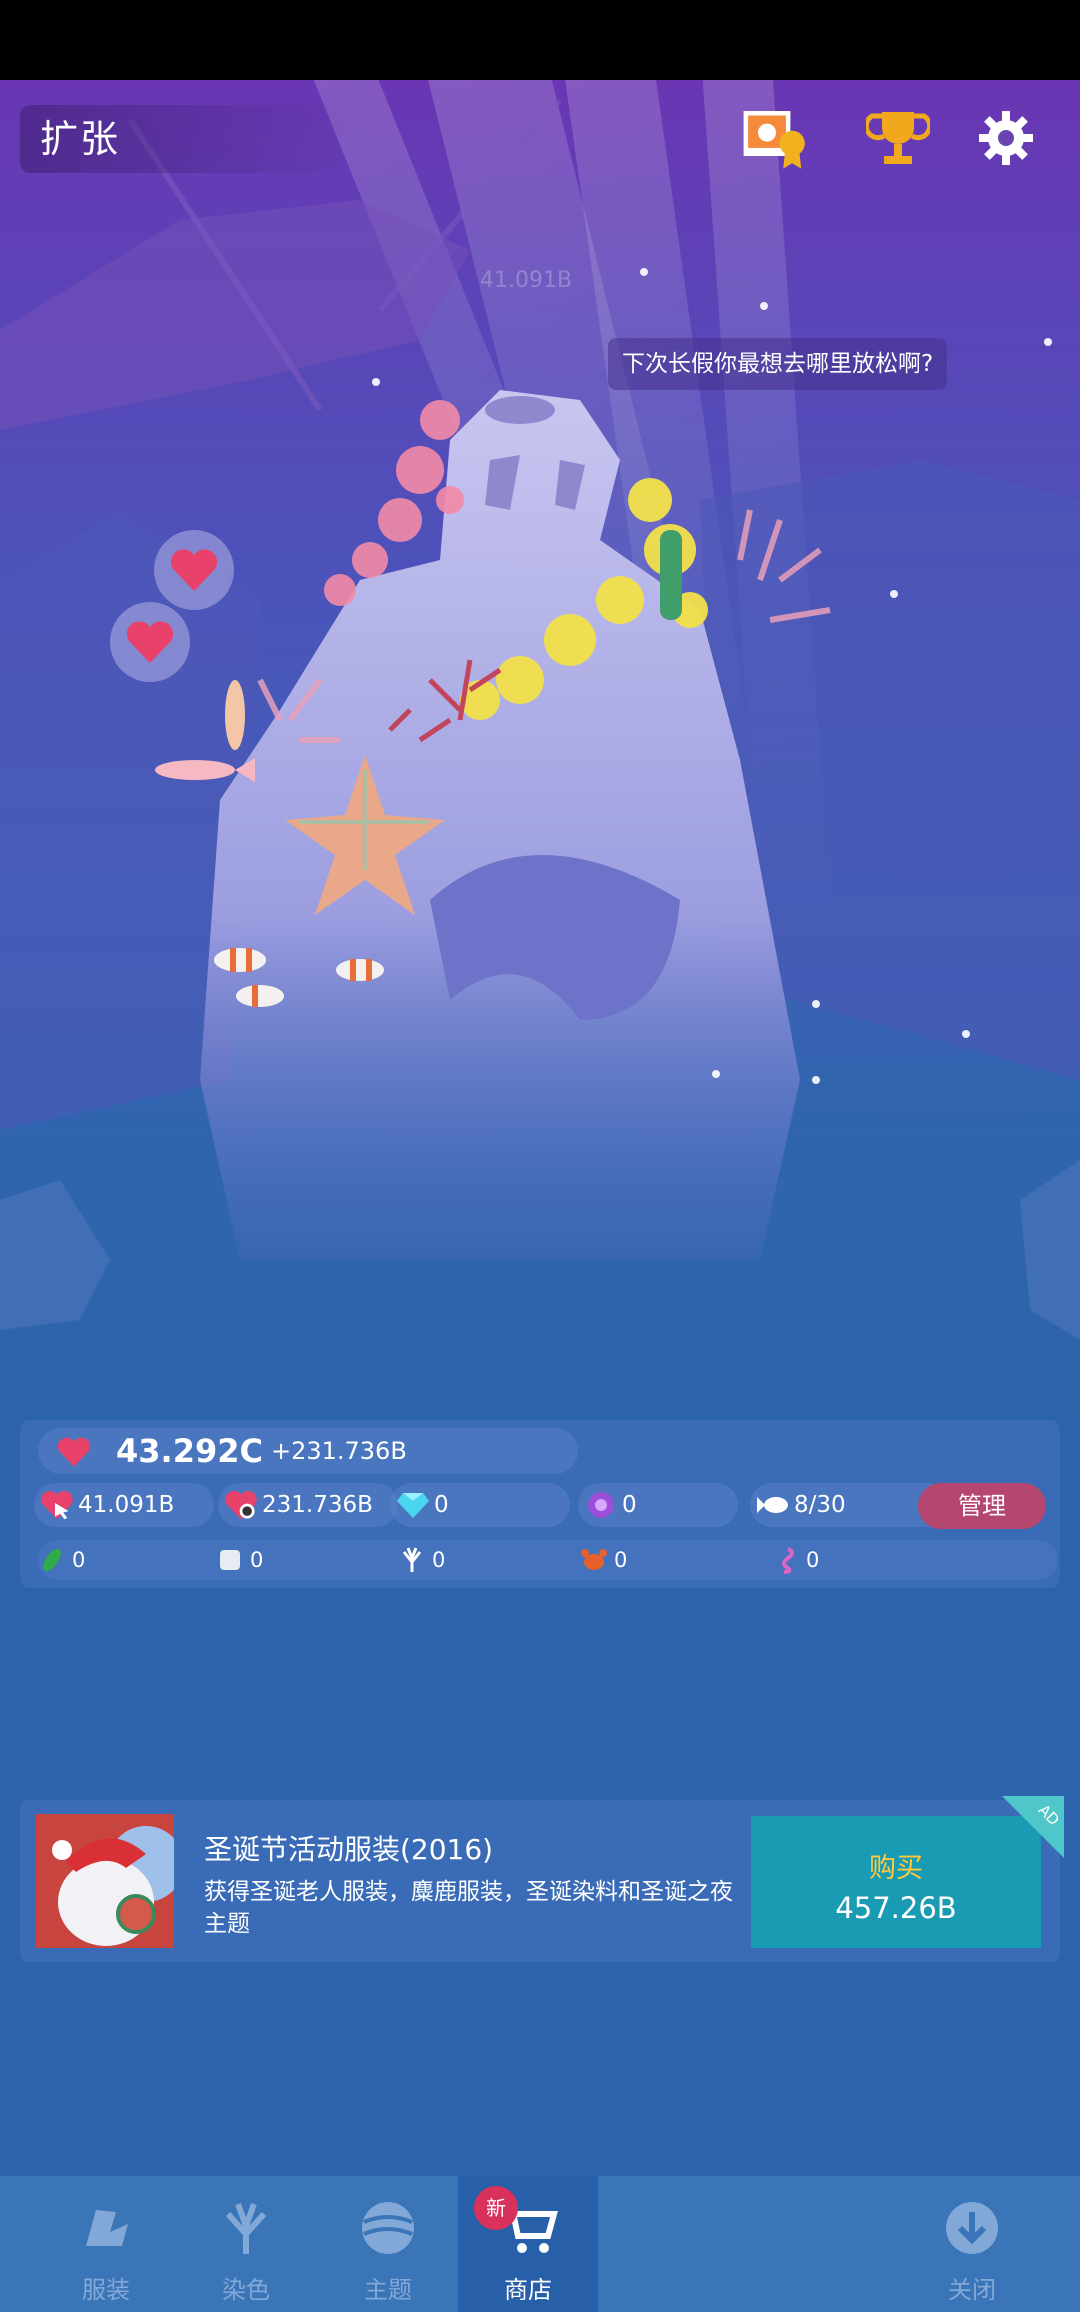  Describe the element at coordinates (778, 364) in the screenshot. I see `fish-speech-bubble: 下次长假你最想去哪里放松啊?` at that location.